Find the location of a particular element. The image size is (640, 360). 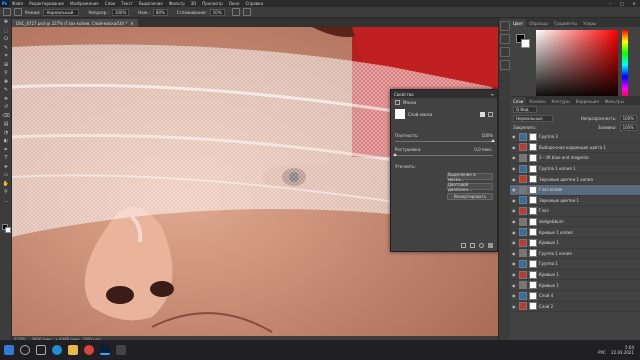

layer-filter-select: Q Вид is located at coordinates (525, 109).